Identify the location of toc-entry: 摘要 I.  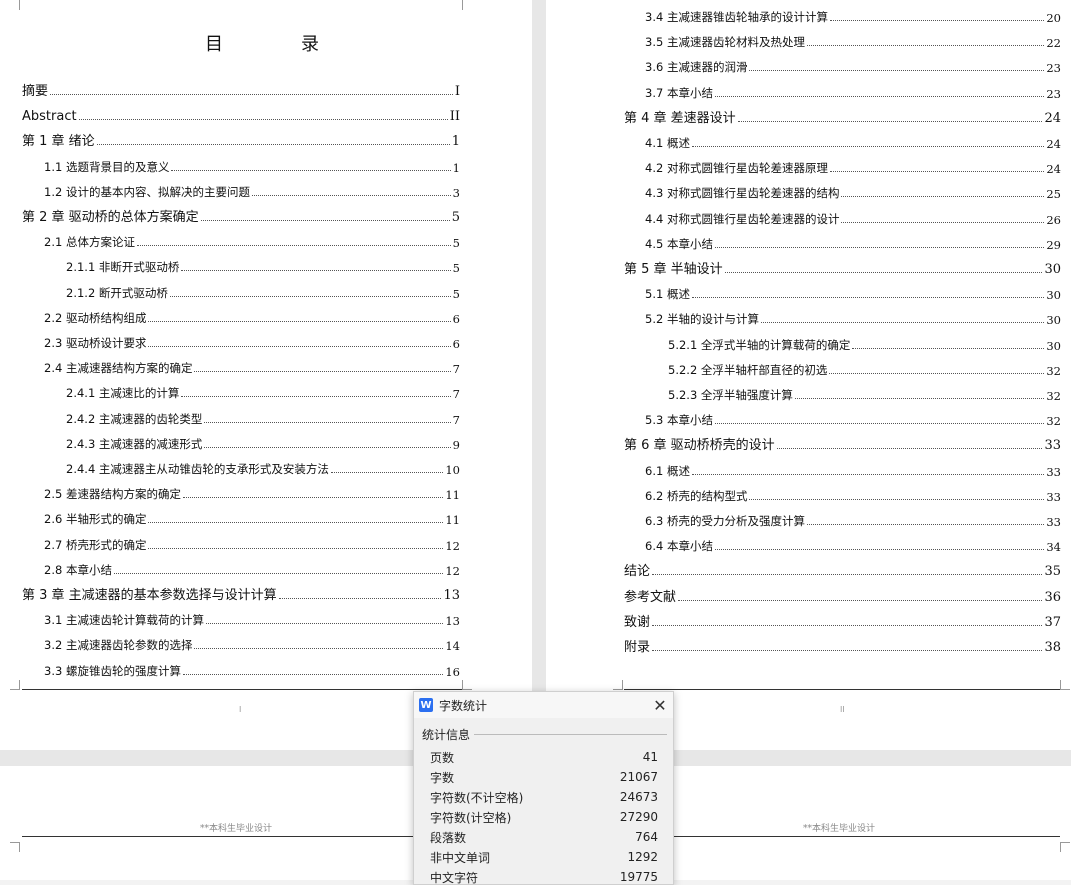
(241, 90).